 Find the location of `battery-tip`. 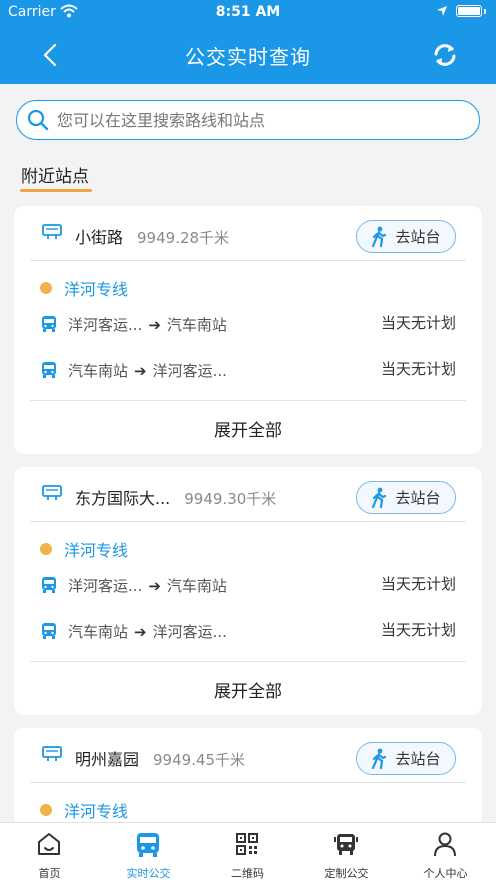

battery-tip is located at coordinates (485, 11).